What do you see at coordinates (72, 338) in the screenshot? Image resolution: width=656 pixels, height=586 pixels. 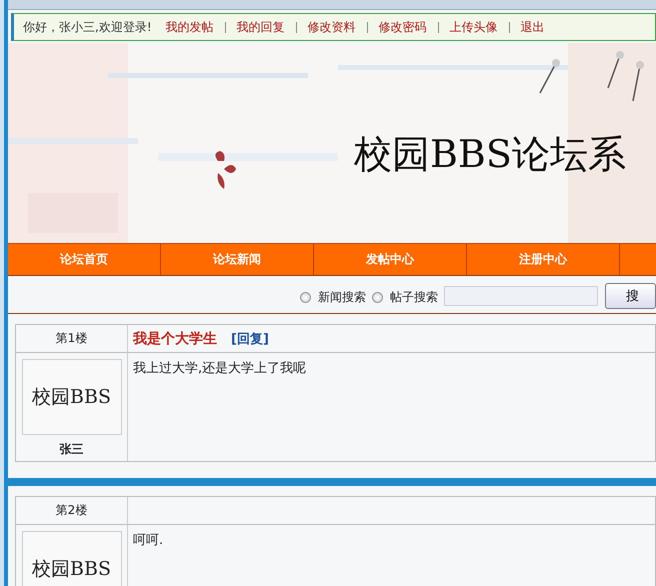 I see `floor-label: 第1楼` at bounding box center [72, 338].